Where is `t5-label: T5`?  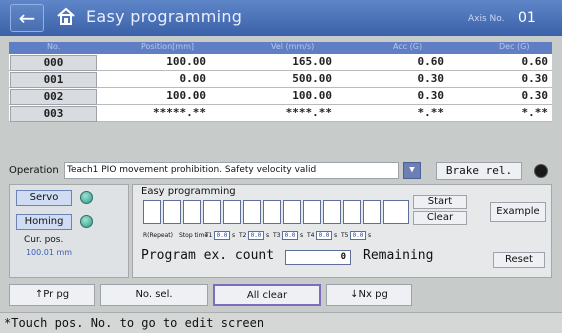
t5-label: T5 is located at coordinates (345, 235).